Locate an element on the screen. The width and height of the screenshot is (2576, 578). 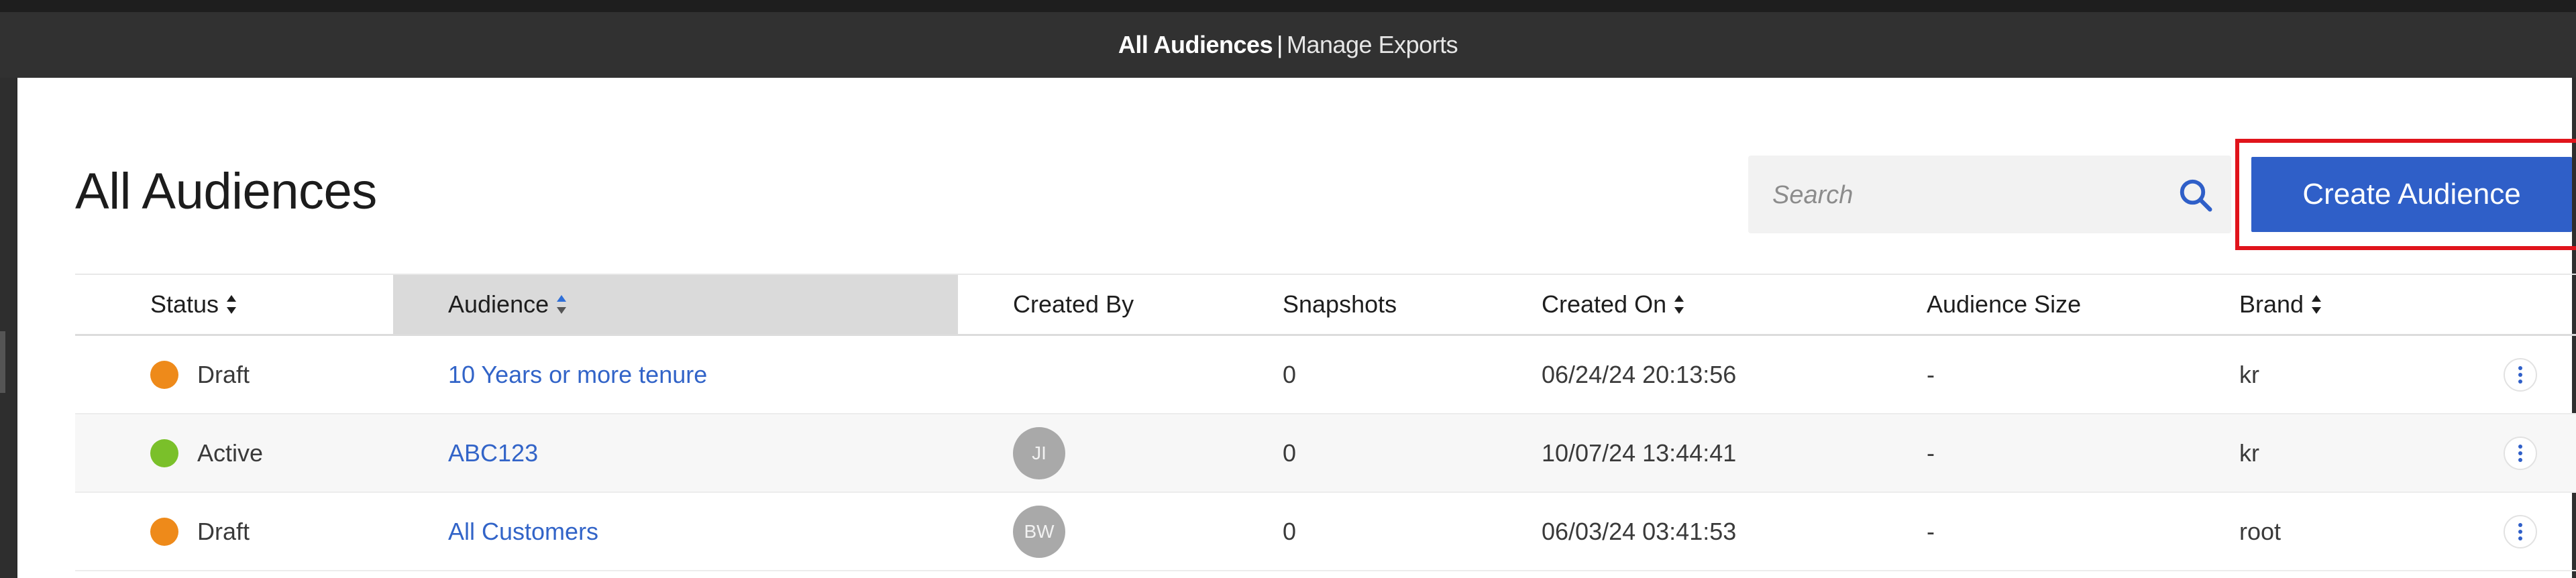
audience-link: All Customers is located at coordinates (523, 532).